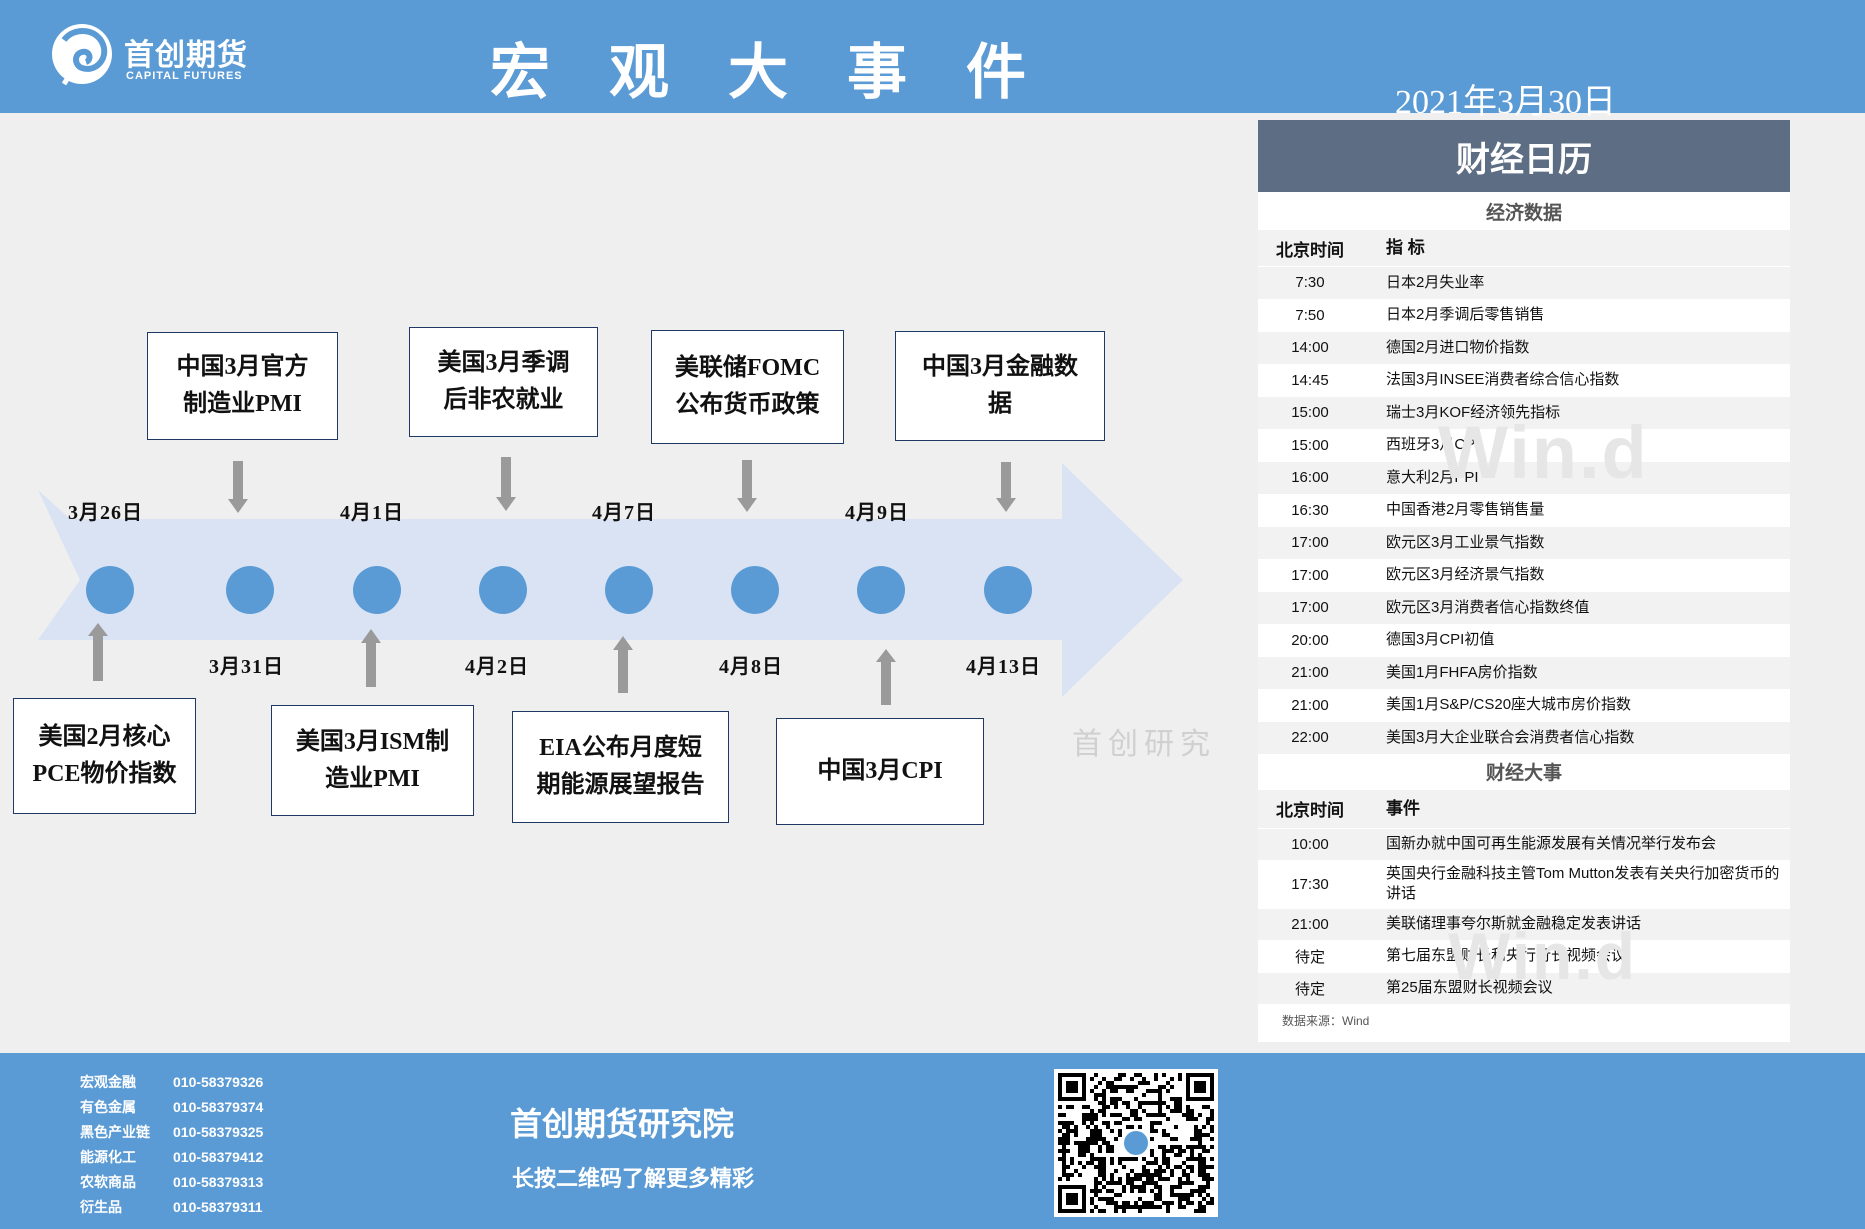 This screenshot has width=1865, height=1229. Describe the element at coordinates (1510, 737) in the screenshot. I see `row-item: 美国3月大企业联合会消费者信心指数` at that location.